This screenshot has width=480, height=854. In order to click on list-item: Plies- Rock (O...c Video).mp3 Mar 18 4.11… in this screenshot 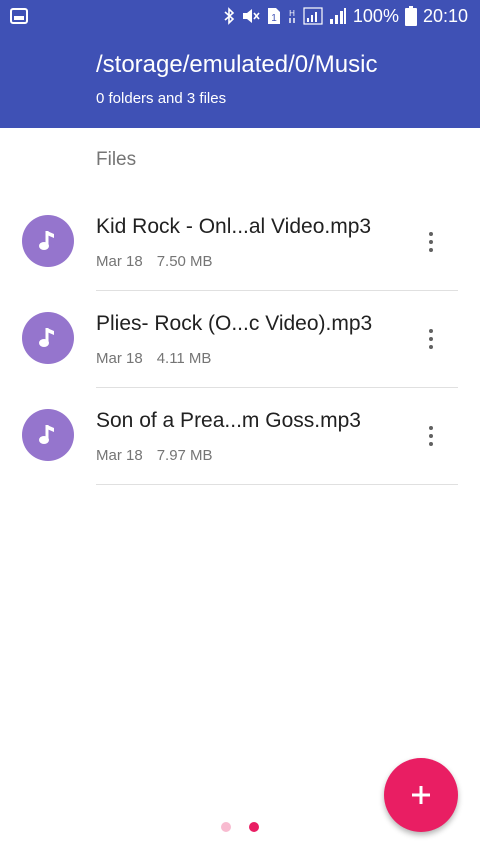, I will do `click(240, 339)`.